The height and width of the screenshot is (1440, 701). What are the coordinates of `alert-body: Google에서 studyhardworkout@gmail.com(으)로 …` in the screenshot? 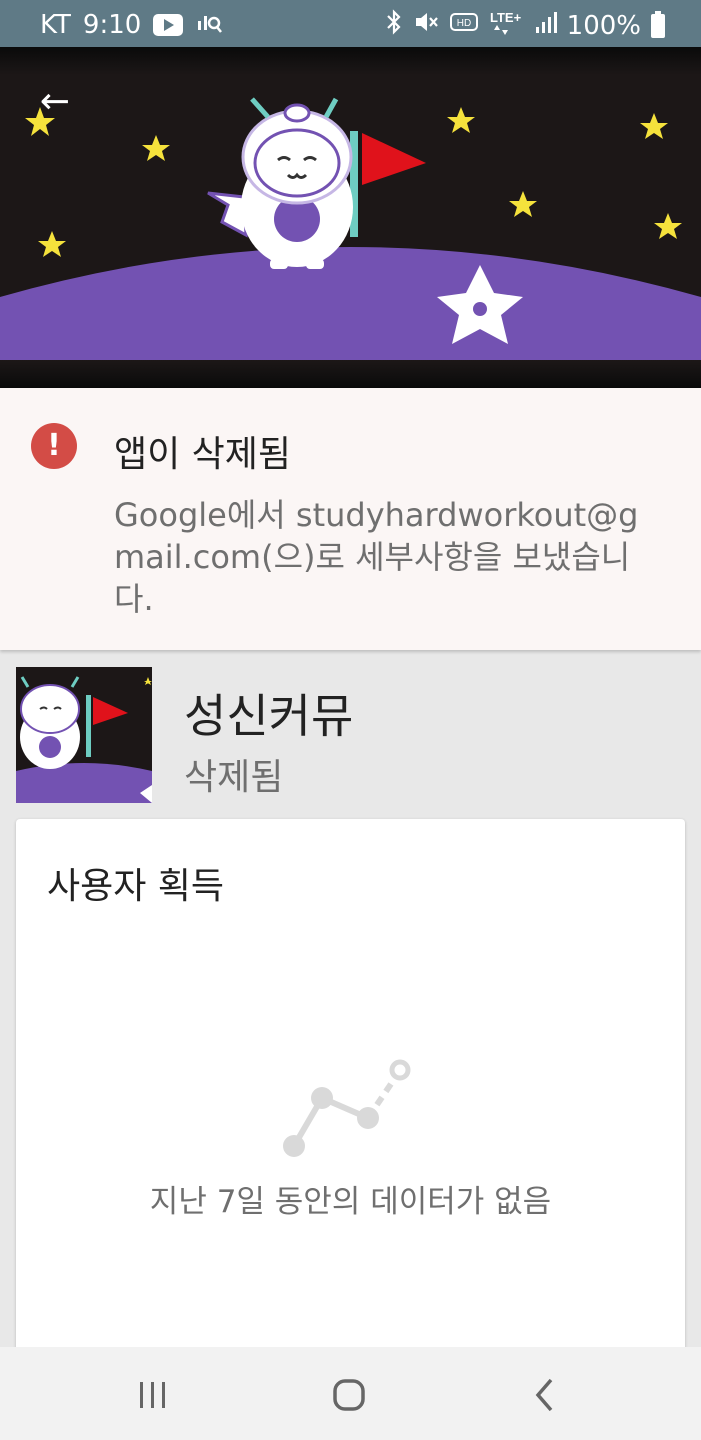 It's located at (376, 557).